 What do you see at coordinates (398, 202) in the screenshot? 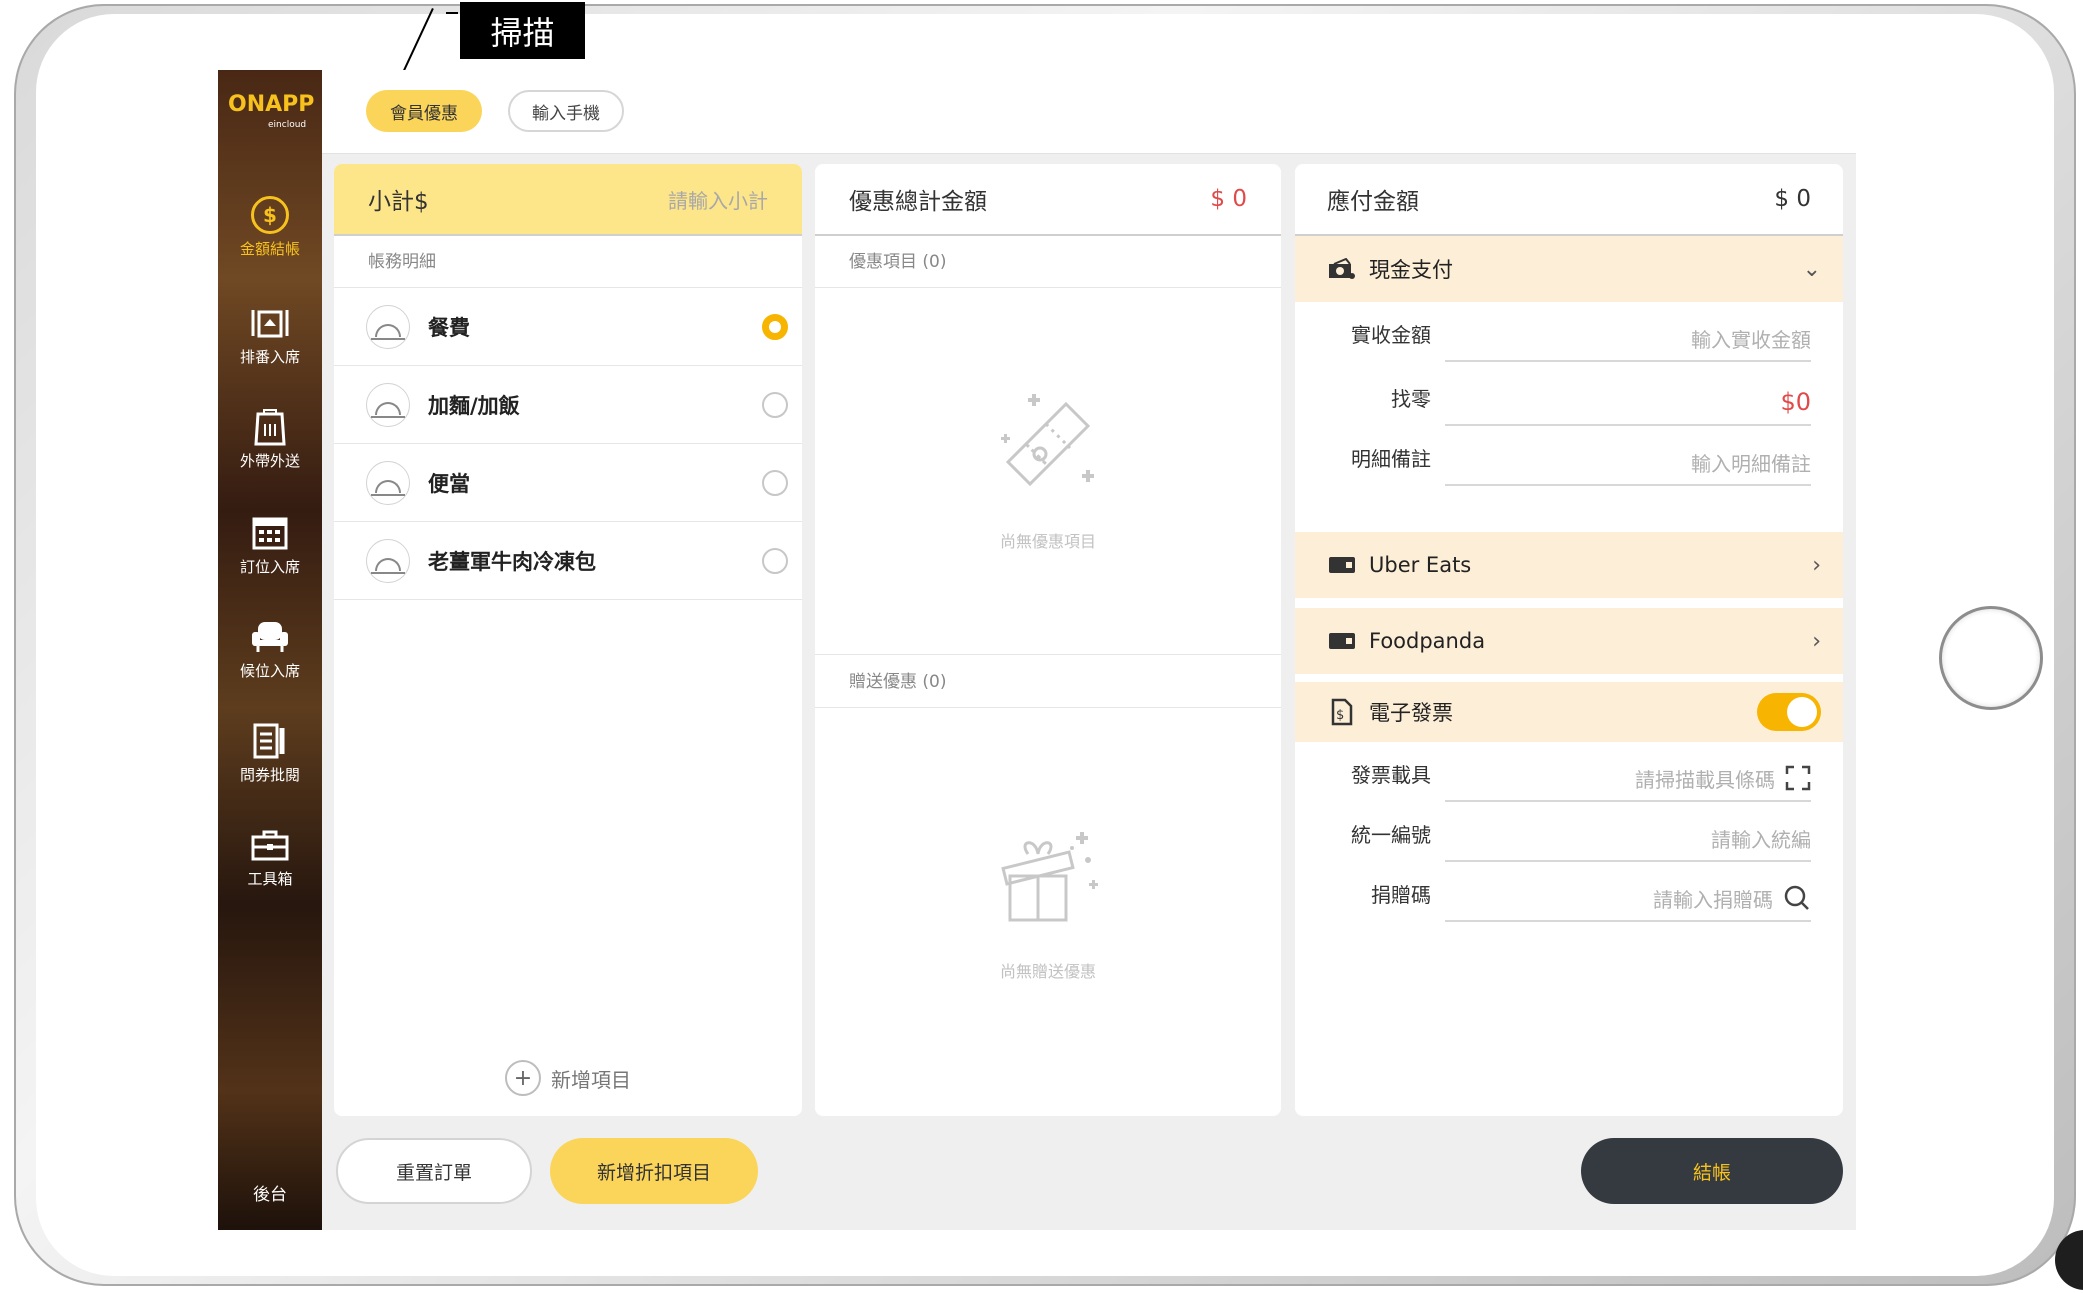
I see `subtotal-title: 小計$` at bounding box center [398, 202].